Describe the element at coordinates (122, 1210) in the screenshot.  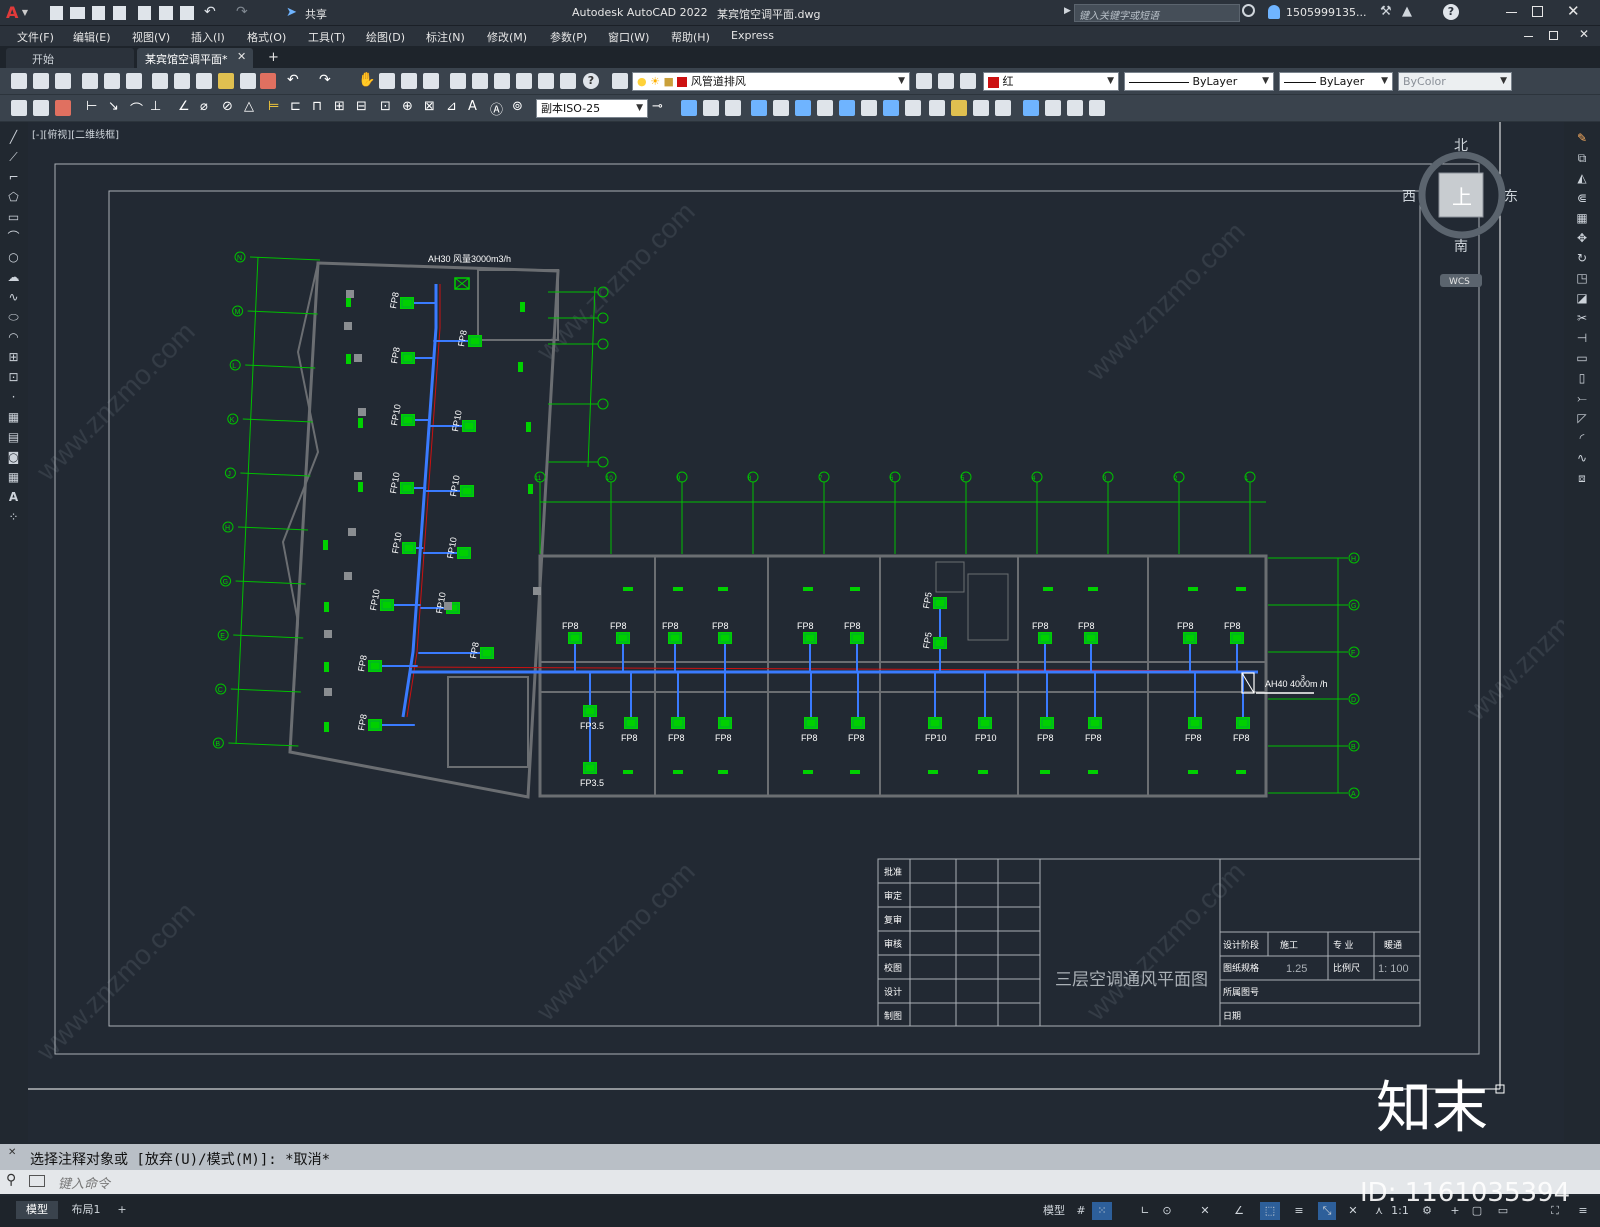
I see `tab-add: +` at that location.